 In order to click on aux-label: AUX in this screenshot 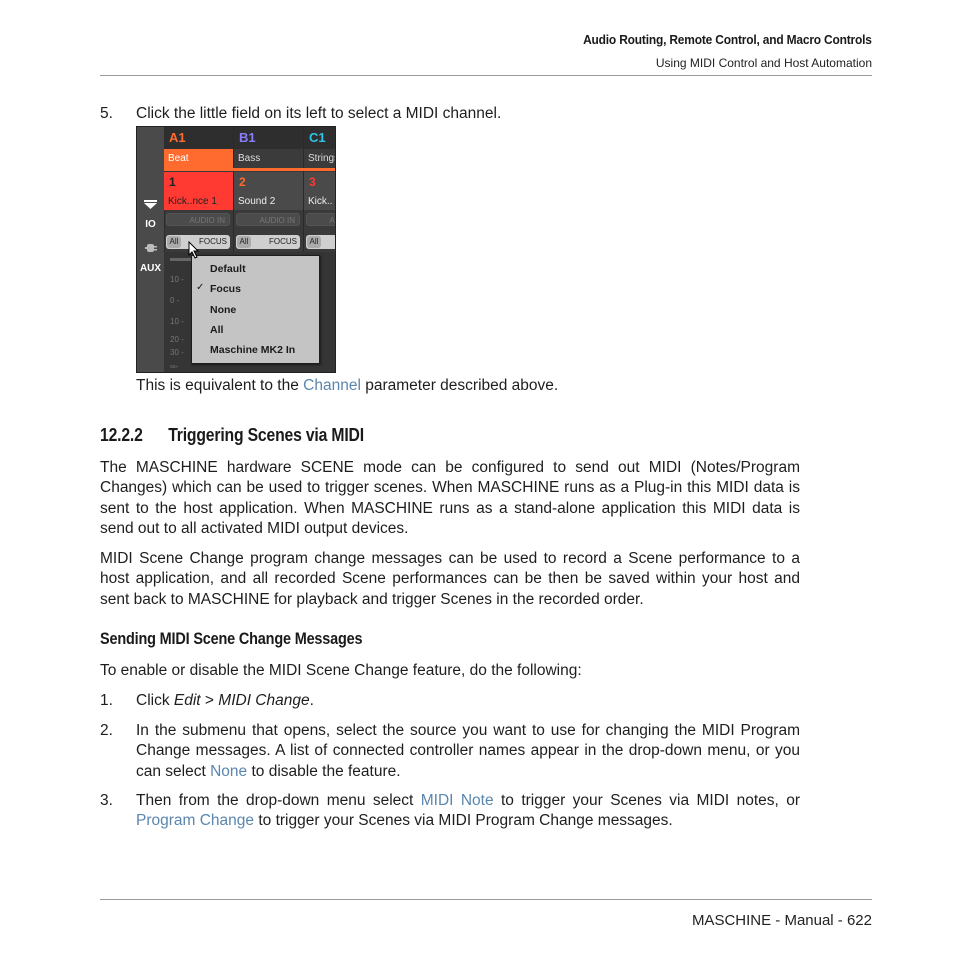, I will do `click(150, 268)`.